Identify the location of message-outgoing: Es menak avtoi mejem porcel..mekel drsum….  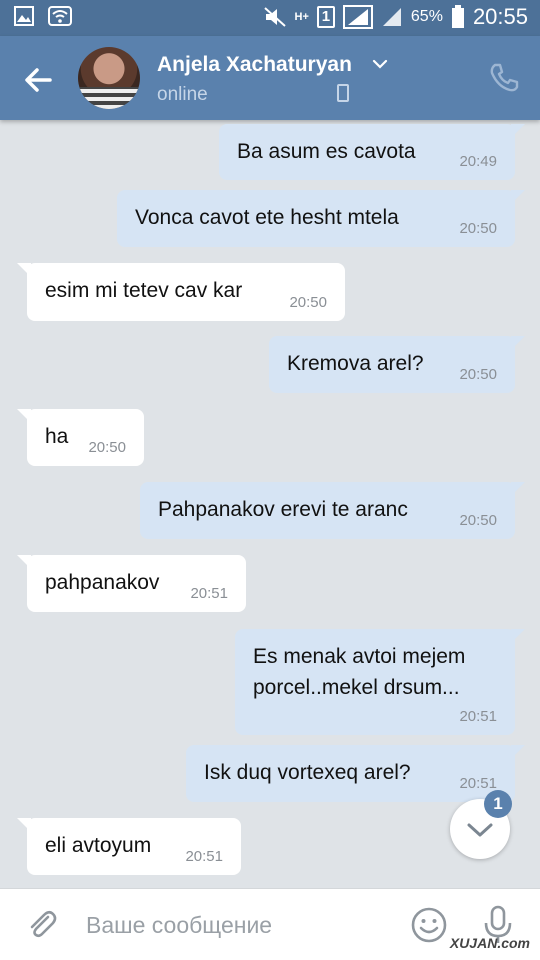
(380, 682).